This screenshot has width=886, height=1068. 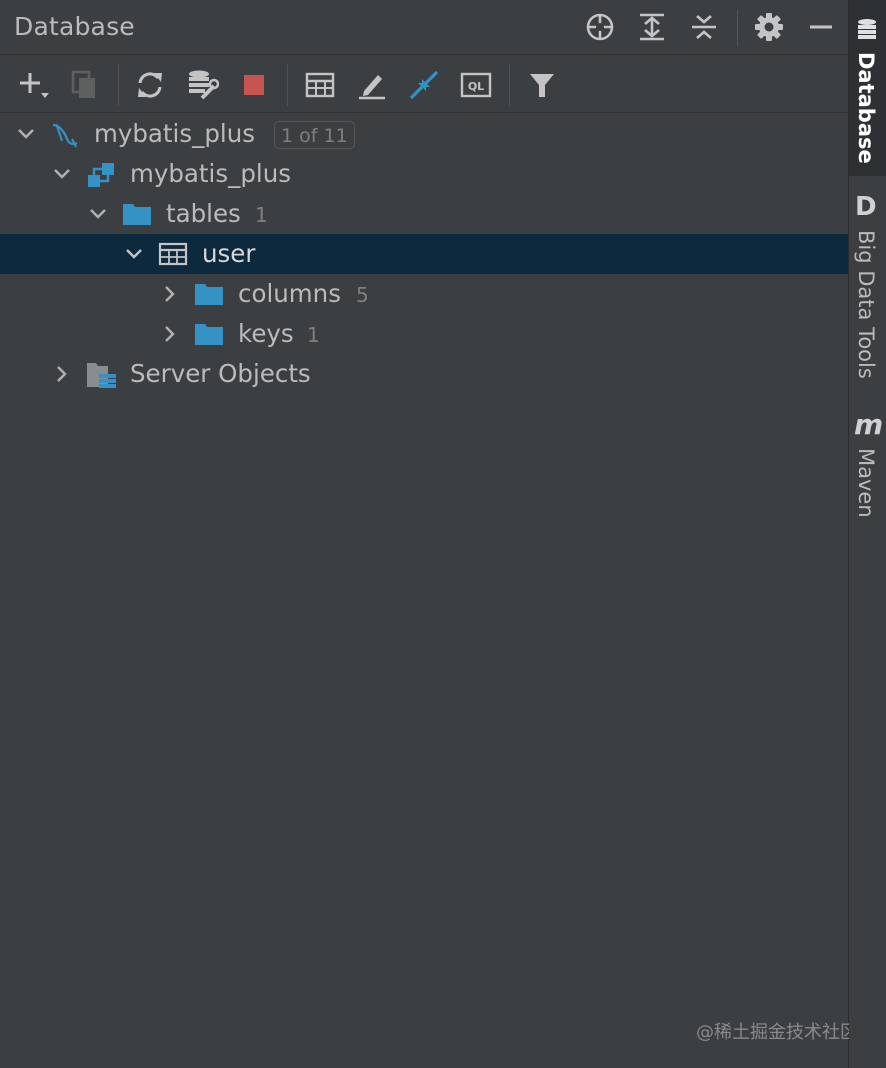 I want to click on columns-label: columns, so click(x=289, y=293).